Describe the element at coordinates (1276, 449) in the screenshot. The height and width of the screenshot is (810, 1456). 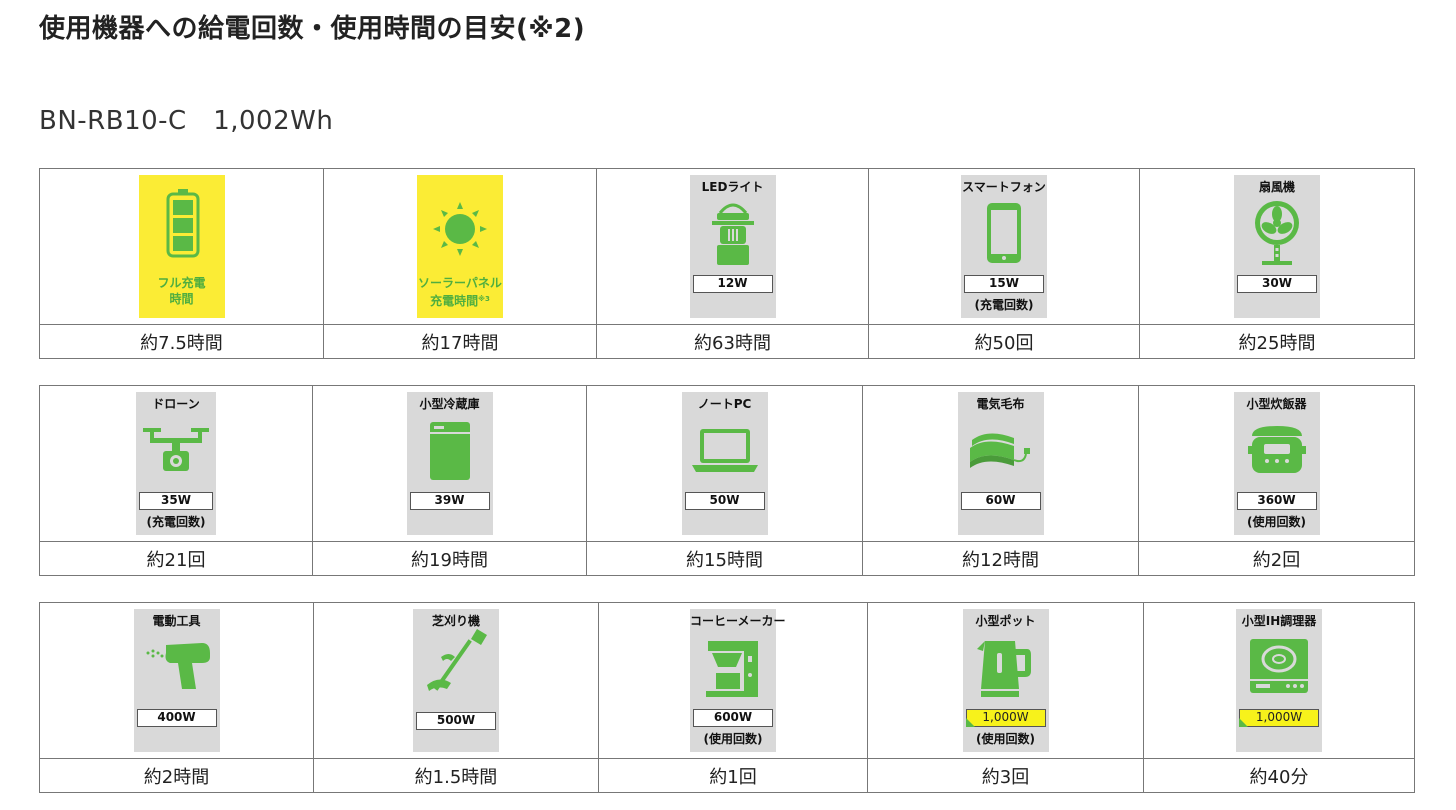
I see `rice-cooker-icon` at that location.